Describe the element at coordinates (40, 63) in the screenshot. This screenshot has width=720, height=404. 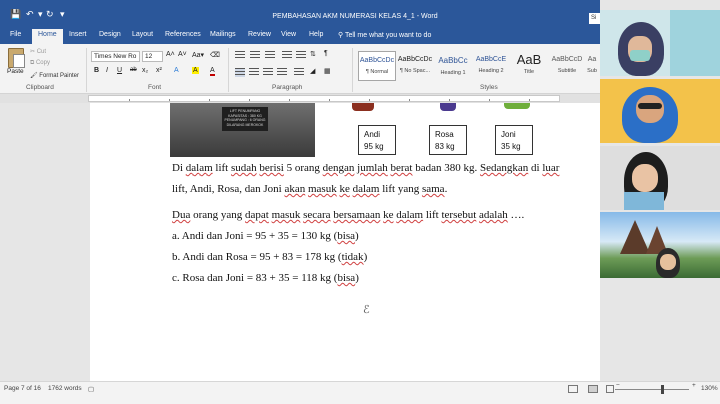
I see `copy-button: ⧉ Copy` at that location.